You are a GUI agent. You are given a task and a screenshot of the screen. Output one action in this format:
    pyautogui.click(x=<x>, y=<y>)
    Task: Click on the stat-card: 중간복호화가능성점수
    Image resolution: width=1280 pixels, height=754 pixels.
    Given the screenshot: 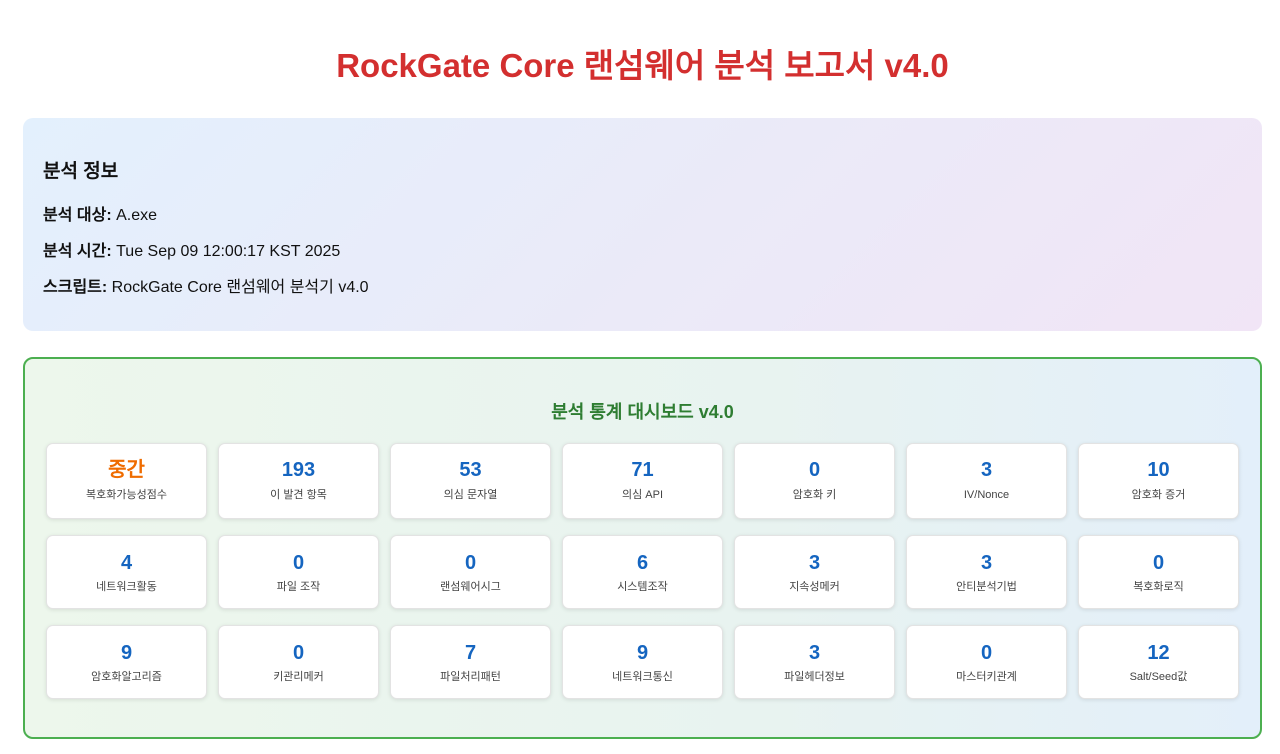 What is the action you would take?
    pyautogui.click(x=126, y=481)
    